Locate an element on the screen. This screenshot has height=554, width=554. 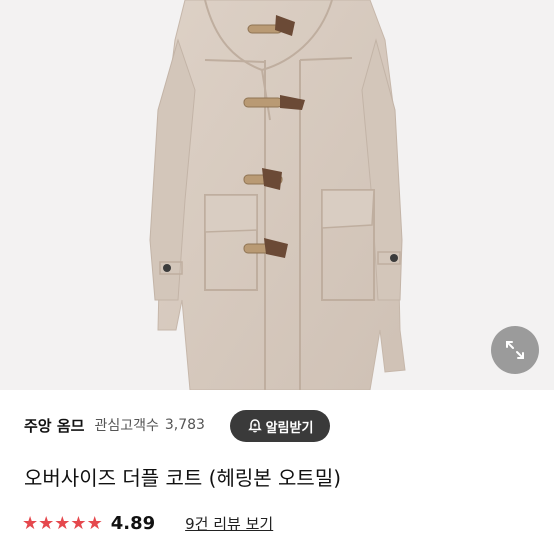
rating-row: ★ ★ ★ ★ ★ 4.89 9건 리뷰 보기 is located at coordinates (147, 523).